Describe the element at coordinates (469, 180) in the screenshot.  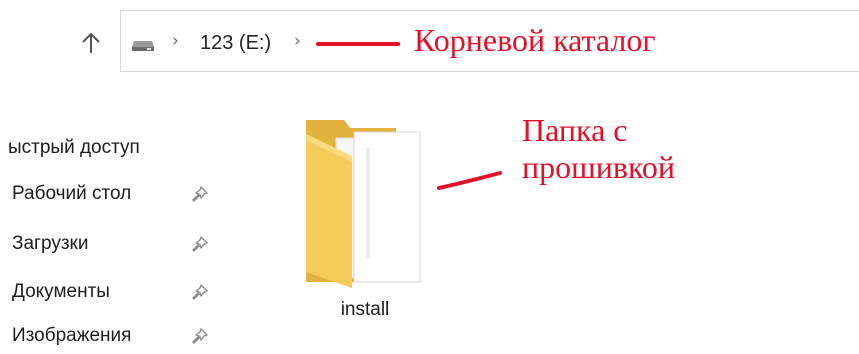
I see `annotation-pointer-line` at that location.